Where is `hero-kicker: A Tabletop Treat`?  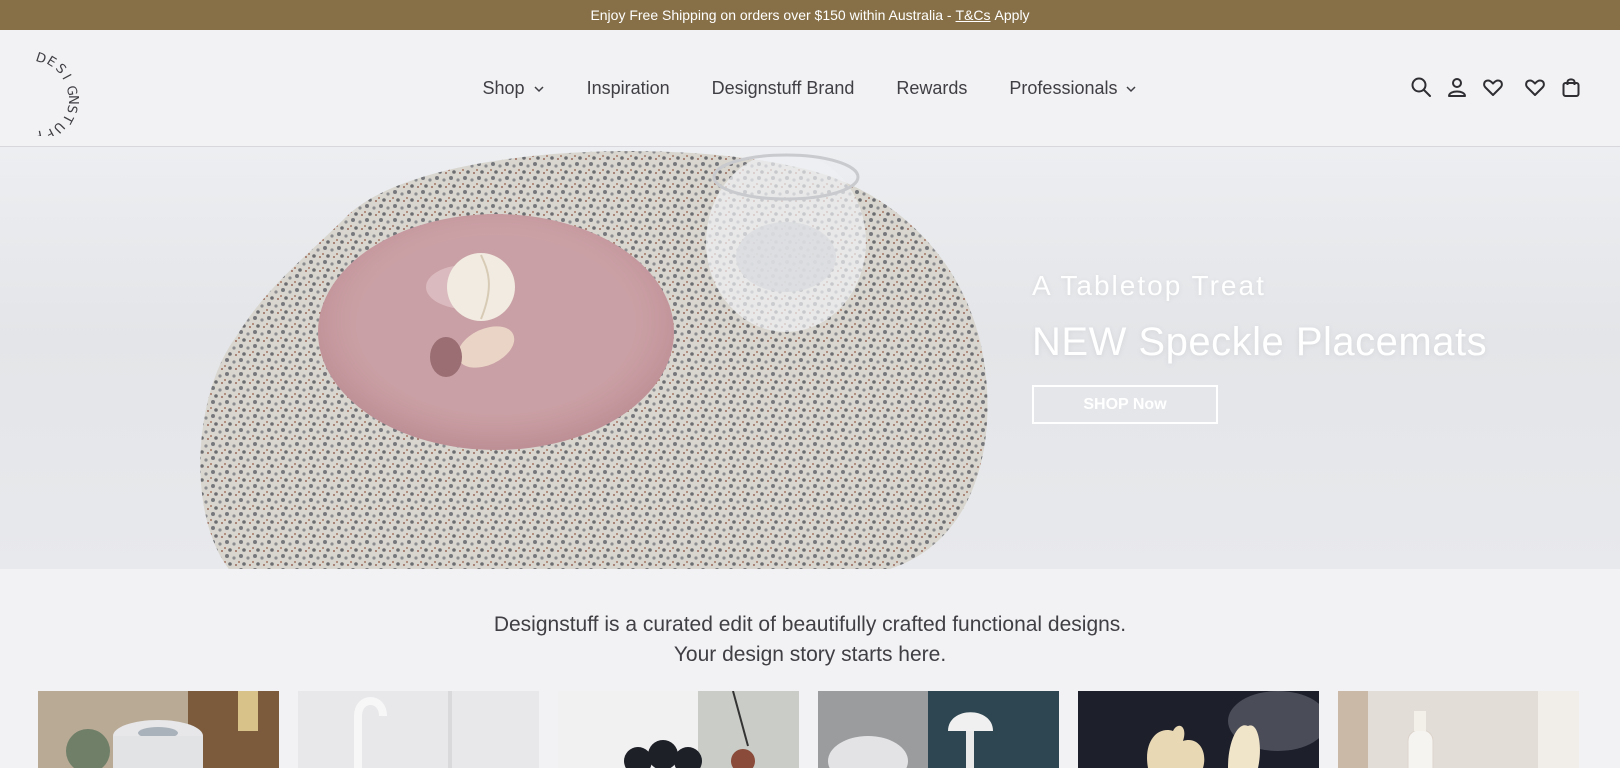
hero-kicker: A Tabletop Treat is located at coordinates (1149, 285).